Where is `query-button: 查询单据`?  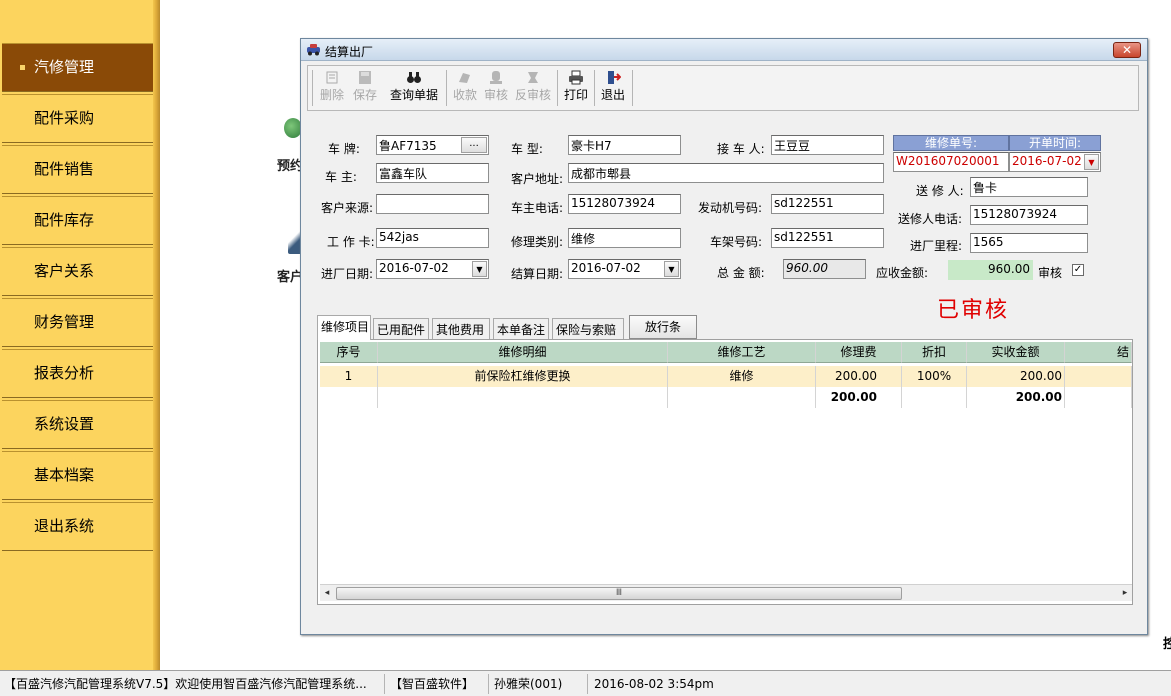
query-button: 查询单据 is located at coordinates (414, 89).